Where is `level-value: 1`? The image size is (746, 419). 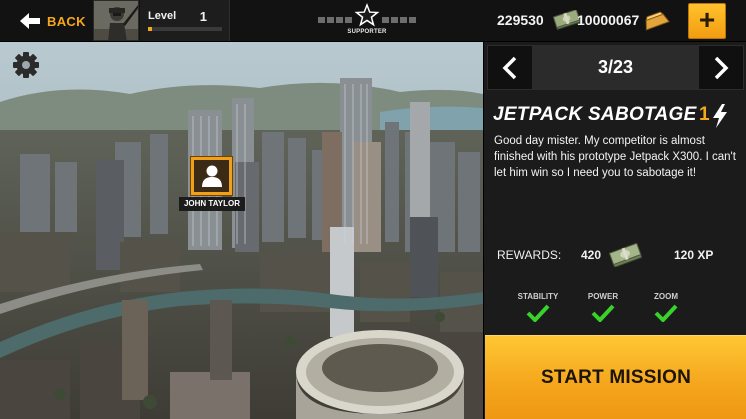
level-value: 1 is located at coordinates (203, 16).